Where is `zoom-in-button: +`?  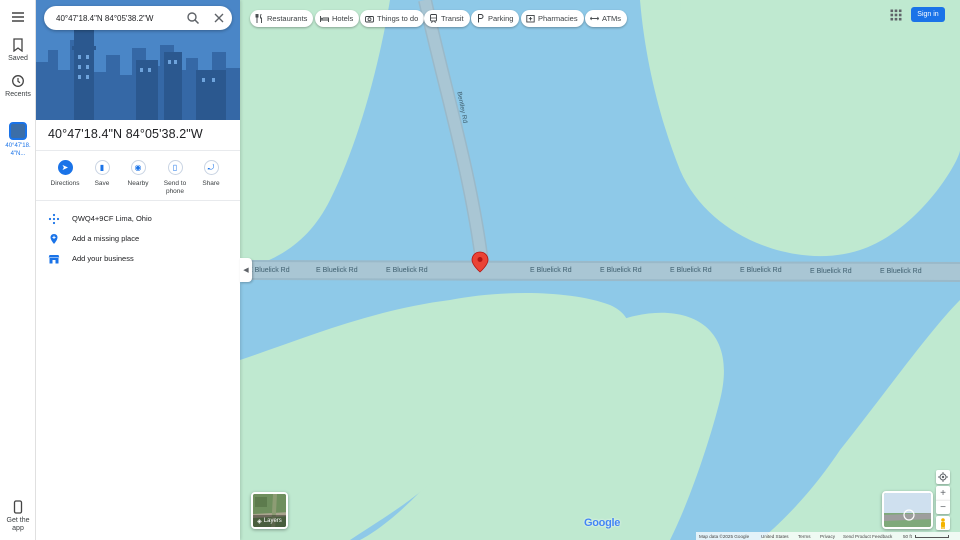
zoom-in-button: + is located at coordinates (943, 493).